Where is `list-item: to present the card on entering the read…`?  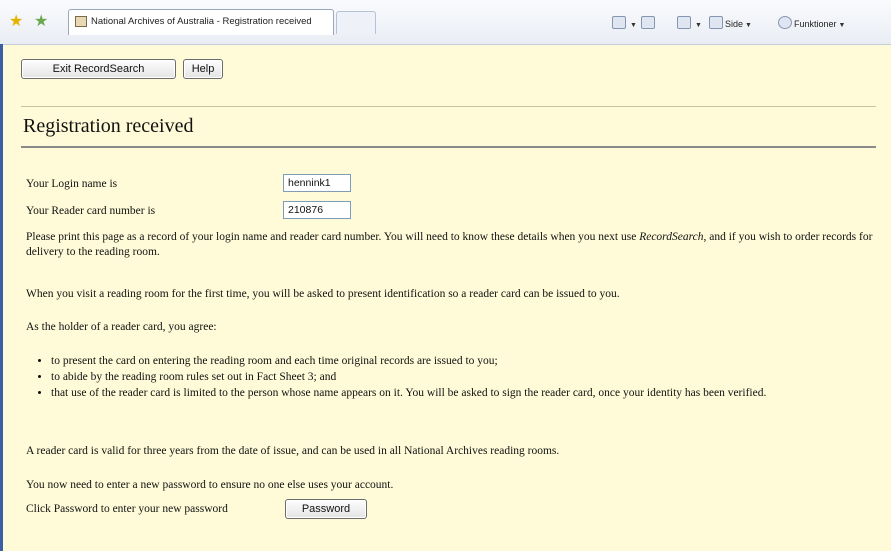
list-item: to present the card on entering the read… is located at coordinates (466, 361).